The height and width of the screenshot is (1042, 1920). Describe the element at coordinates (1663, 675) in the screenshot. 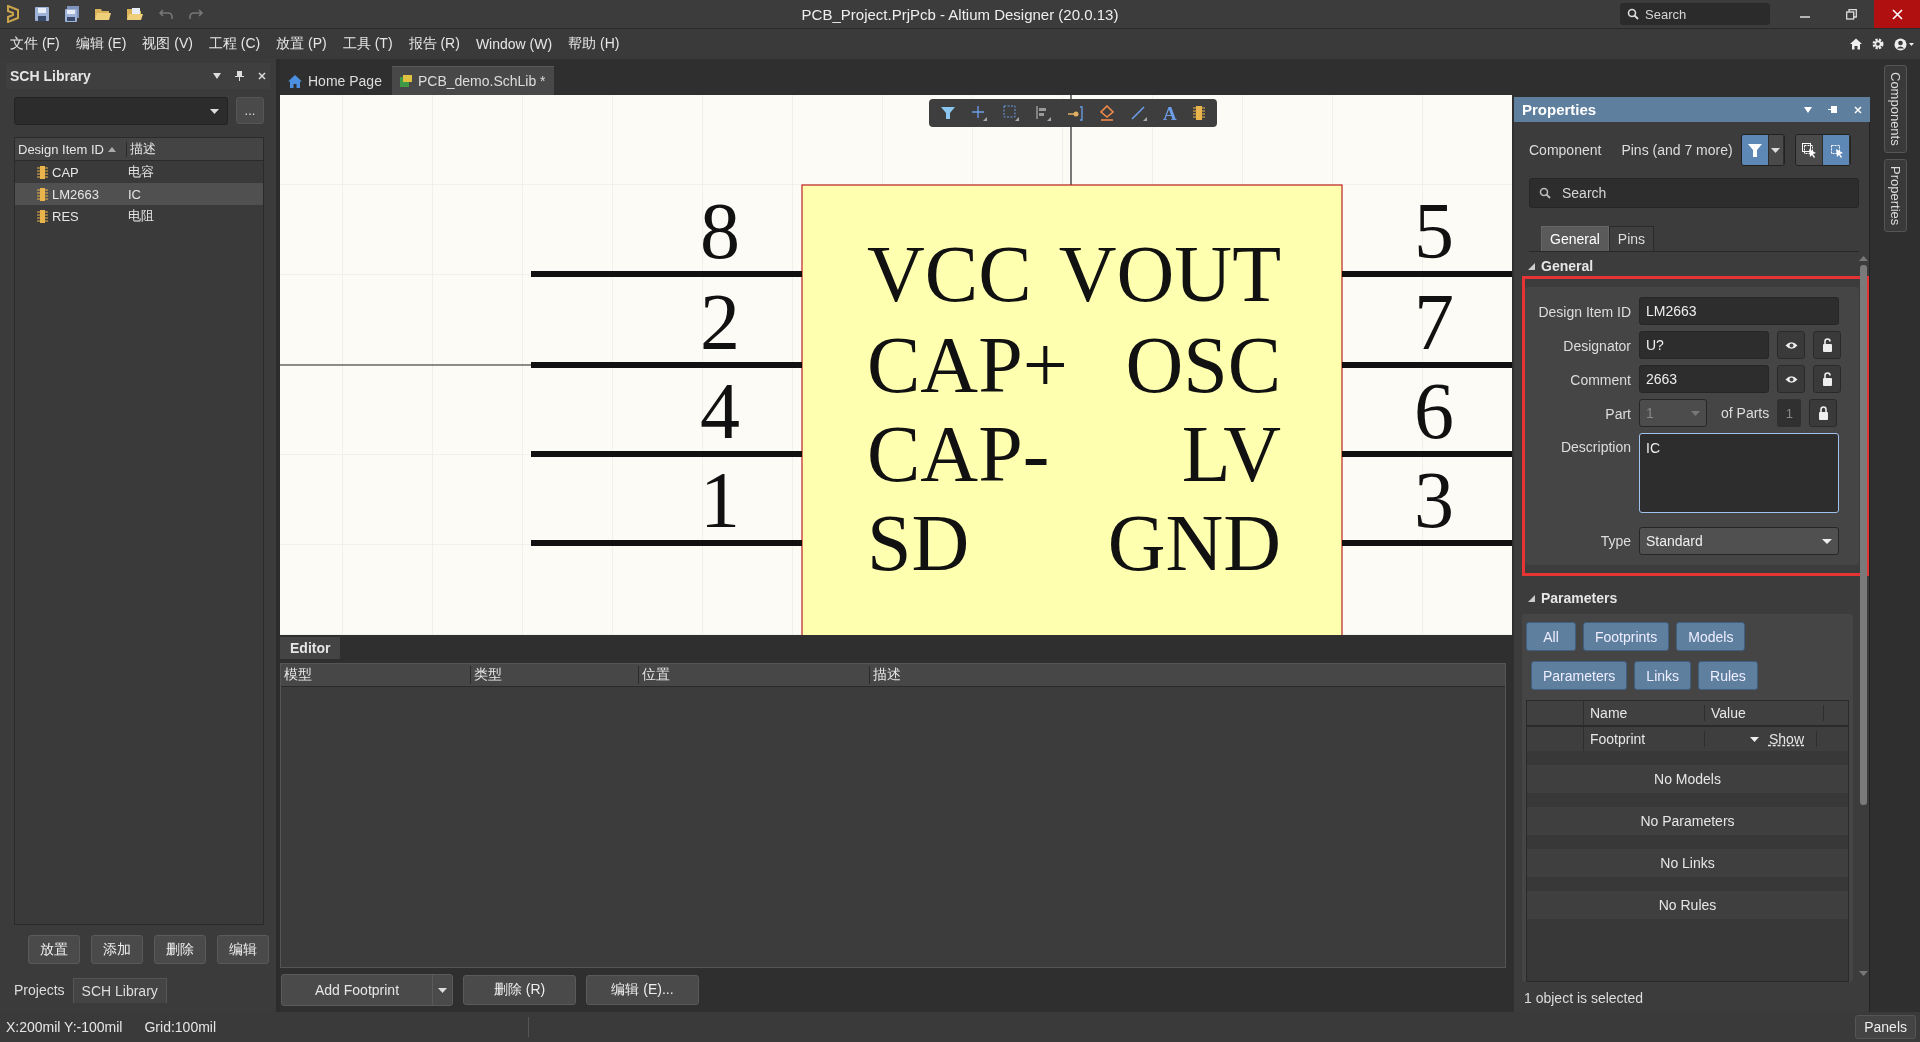

I see `filter-button: Links` at that location.